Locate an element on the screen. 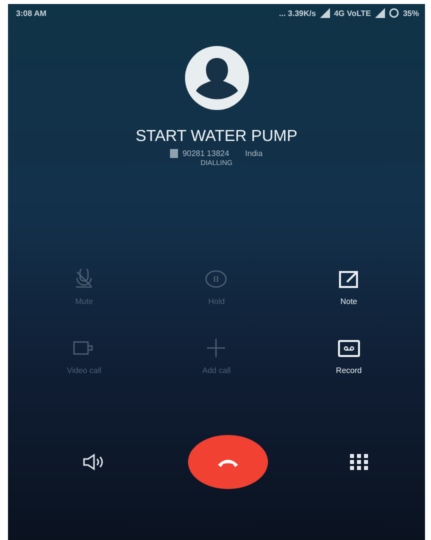 The image size is (431, 540). note-icon is located at coordinates (348, 279).